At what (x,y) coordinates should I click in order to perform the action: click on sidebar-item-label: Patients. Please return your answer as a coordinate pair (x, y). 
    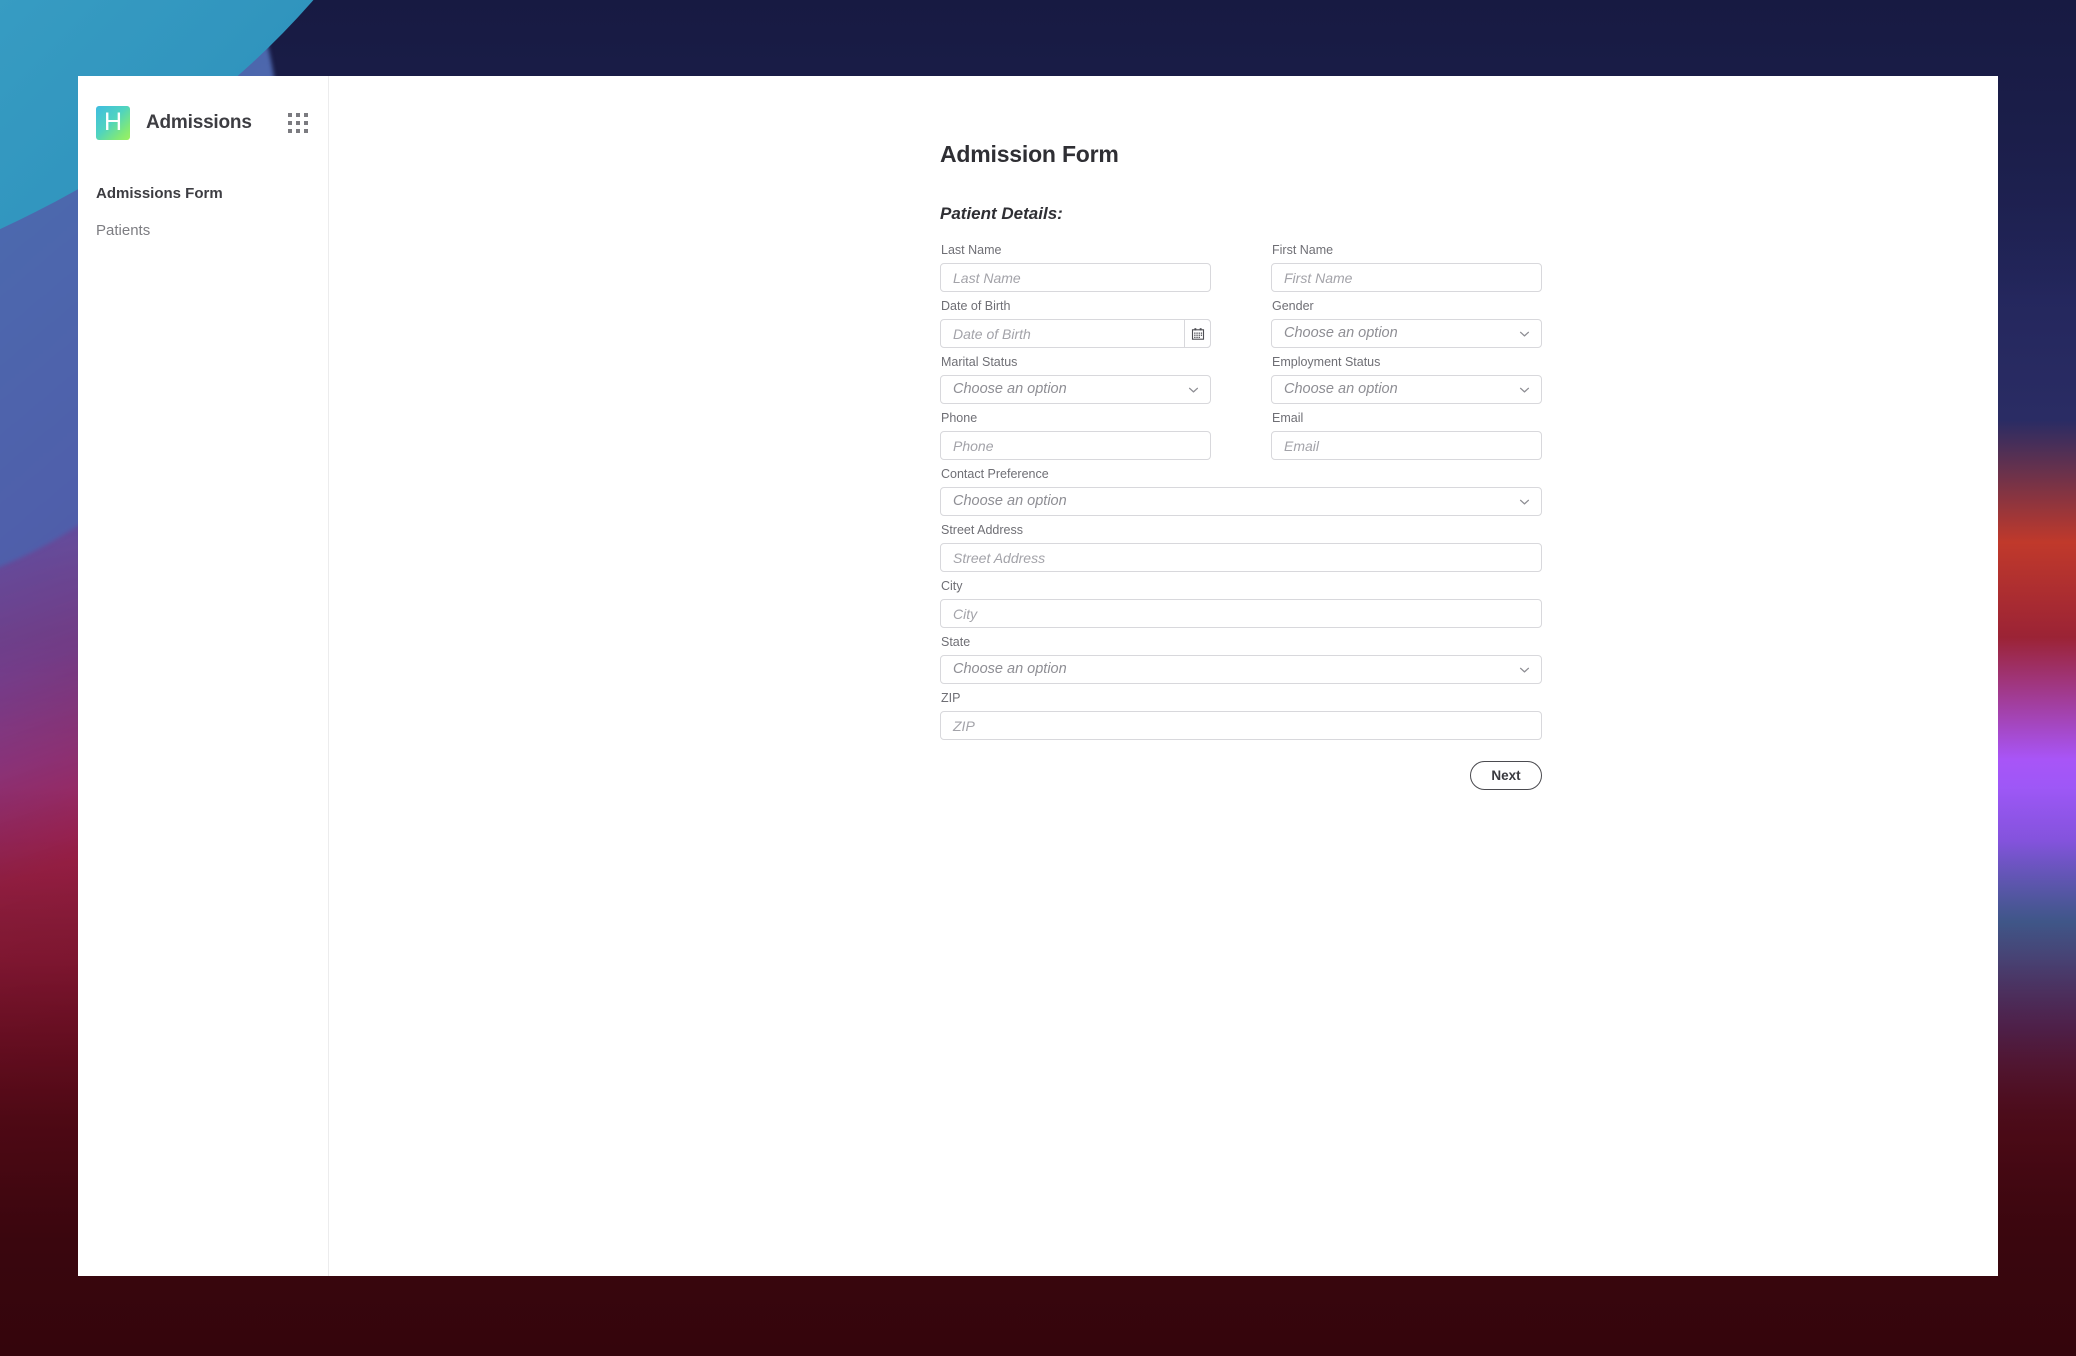
    Looking at the image, I should click on (123, 230).